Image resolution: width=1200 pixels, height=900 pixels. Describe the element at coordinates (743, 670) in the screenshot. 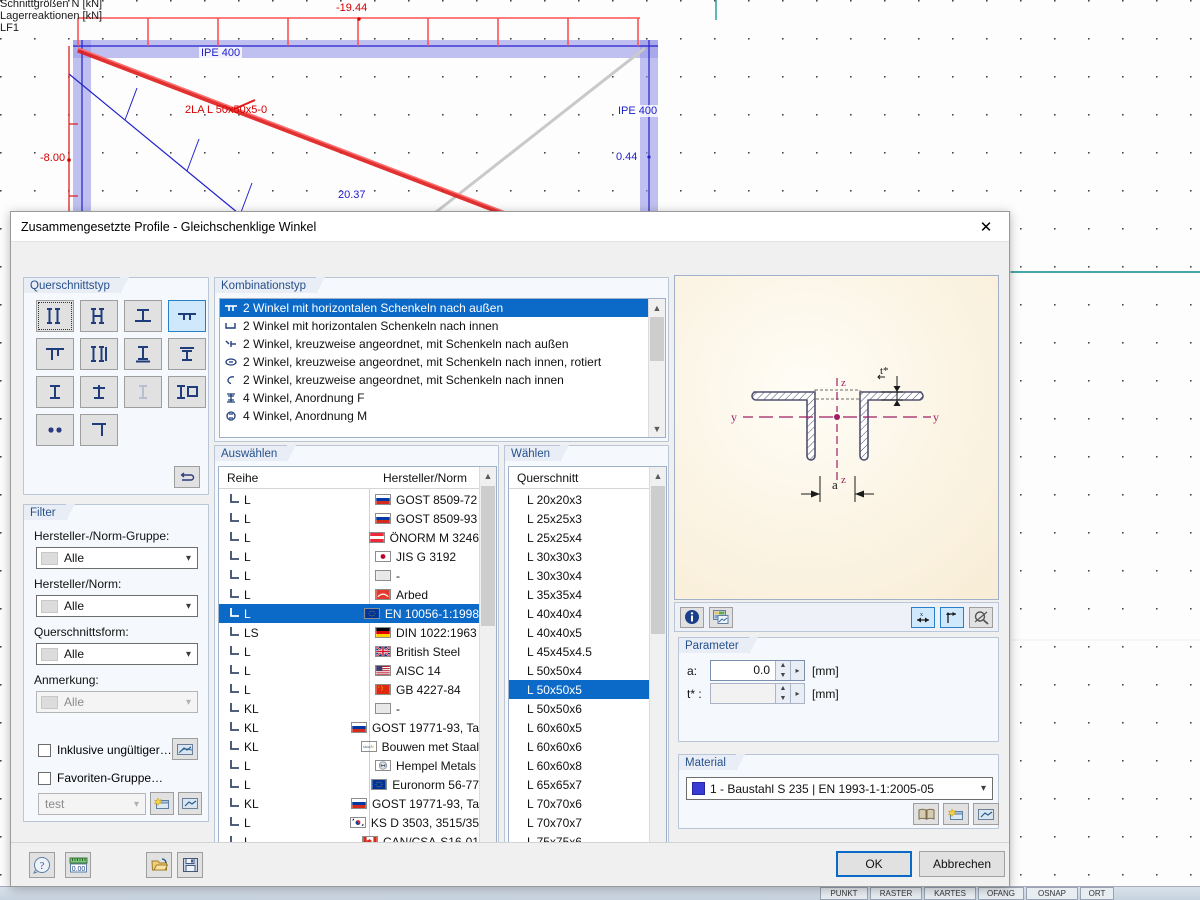

I see `param-a-value: 0.0` at that location.